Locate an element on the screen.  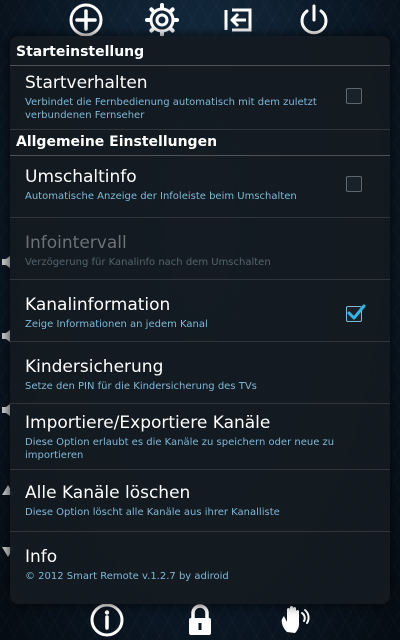
pref-title: Startverhalten is located at coordinates (86, 83).